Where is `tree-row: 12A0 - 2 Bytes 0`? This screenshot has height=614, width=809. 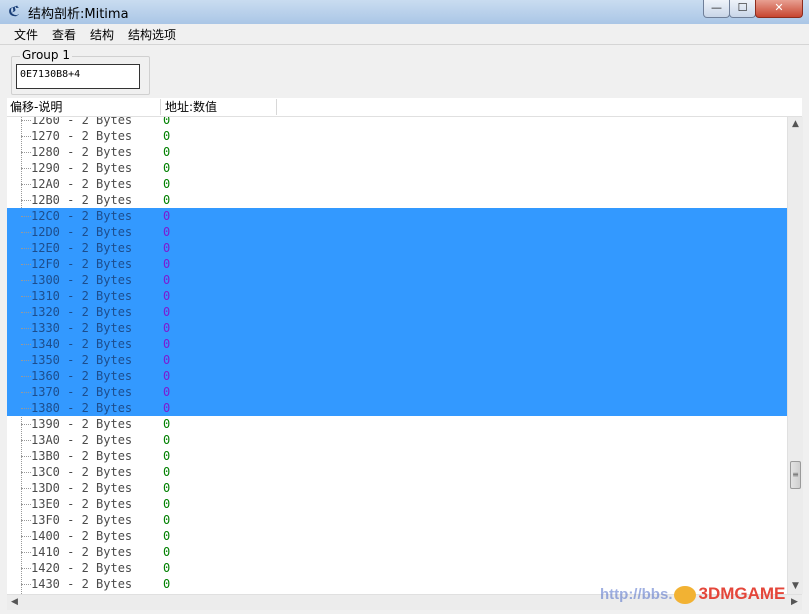
tree-row: 12A0 - 2 Bytes 0 is located at coordinates (397, 184).